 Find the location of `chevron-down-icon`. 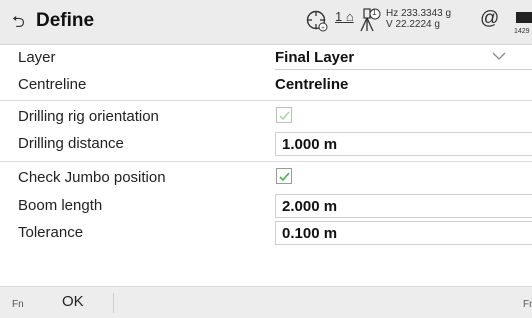

chevron-down-icon is located at coordinates (499, 56).